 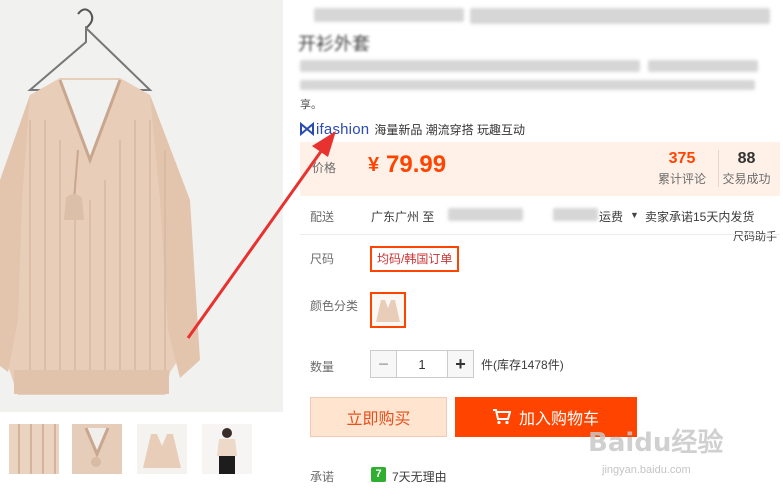 I want to click on price-currency: ¥, so click(x=374, y=165).